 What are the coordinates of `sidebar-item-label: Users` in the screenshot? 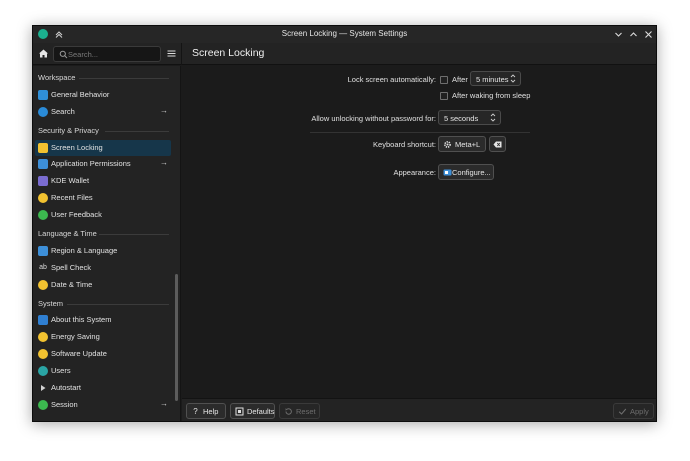 It's located at (61, 370).